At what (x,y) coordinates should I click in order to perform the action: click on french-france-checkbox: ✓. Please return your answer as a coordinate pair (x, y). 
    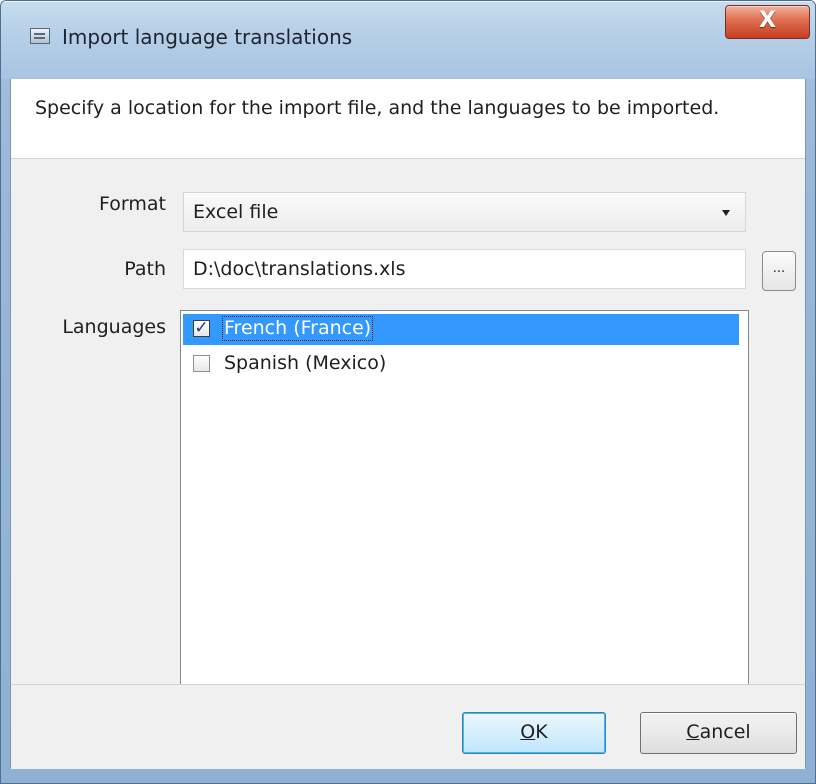
    Looking at the image, I should click on (201, 328).